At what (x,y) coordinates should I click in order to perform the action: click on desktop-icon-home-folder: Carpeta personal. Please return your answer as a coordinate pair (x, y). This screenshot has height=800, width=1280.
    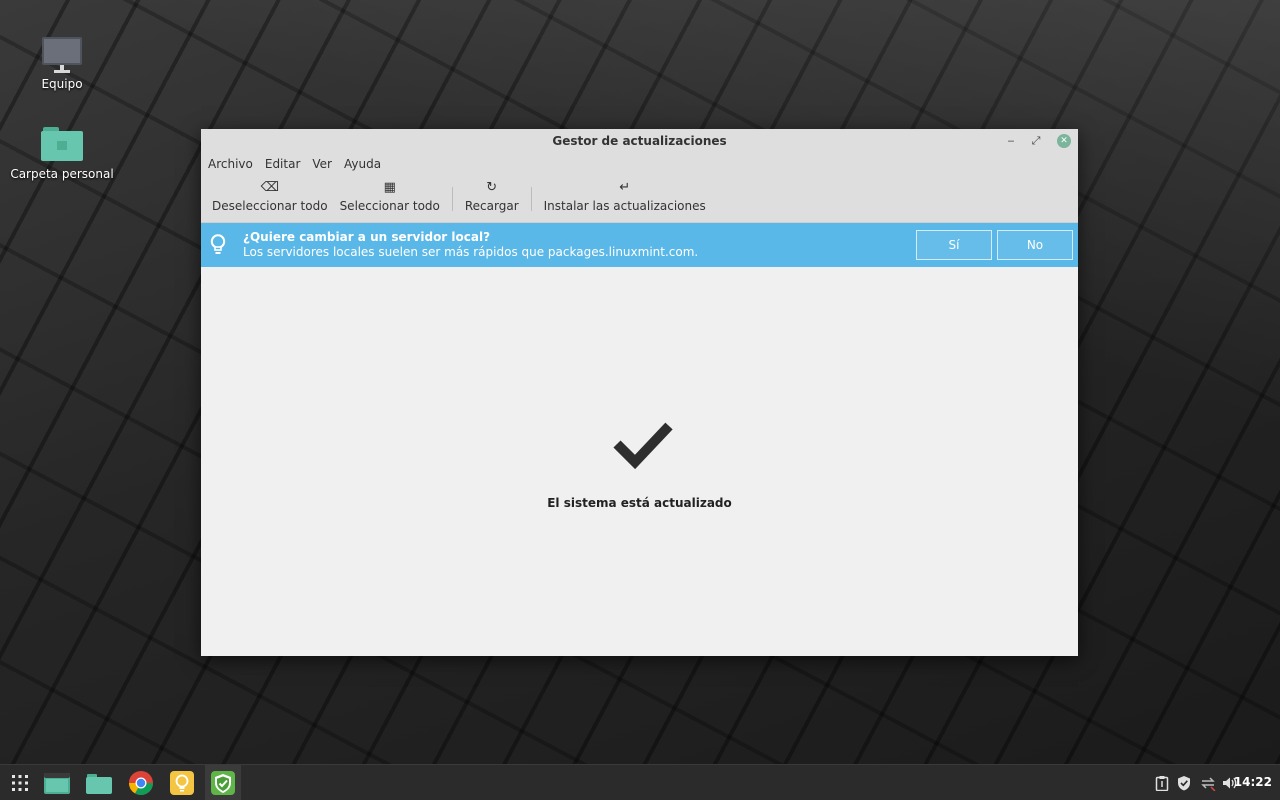
    Looking at the image, I should click on (62, 154).